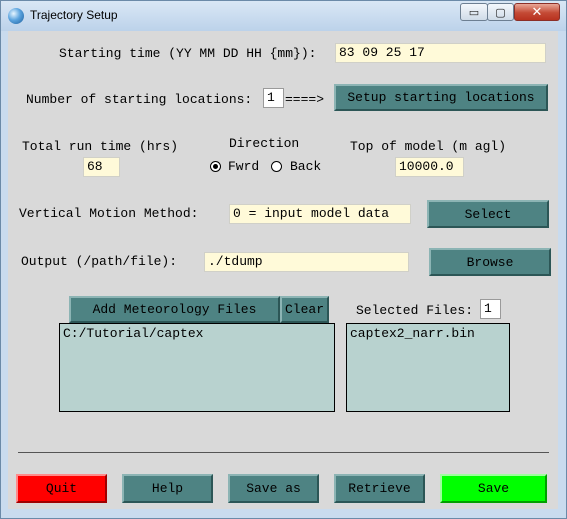 This screenshot has width=567, height=519. What do you see at coordinates (488, 214) in the screenshot?
I see `select-vertical-motion-button: Select` at bounding box center [488, 214].